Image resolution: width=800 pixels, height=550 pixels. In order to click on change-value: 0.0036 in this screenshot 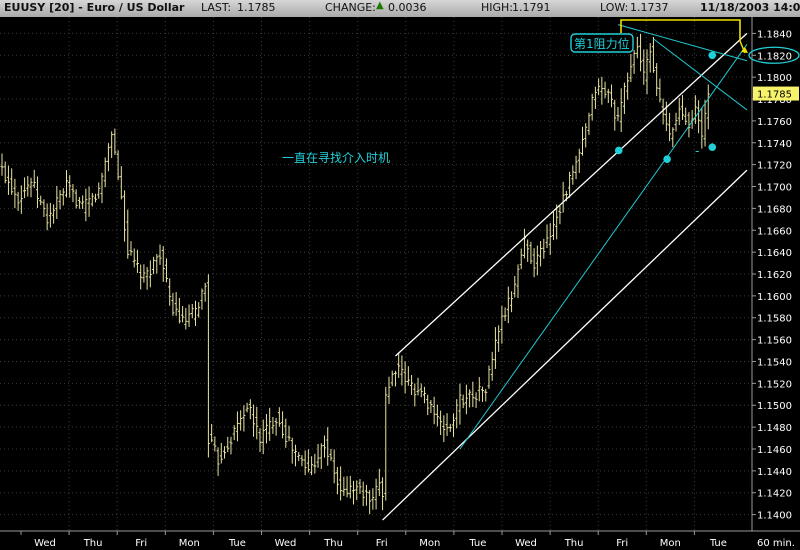, I will do `click(407, 7)`.